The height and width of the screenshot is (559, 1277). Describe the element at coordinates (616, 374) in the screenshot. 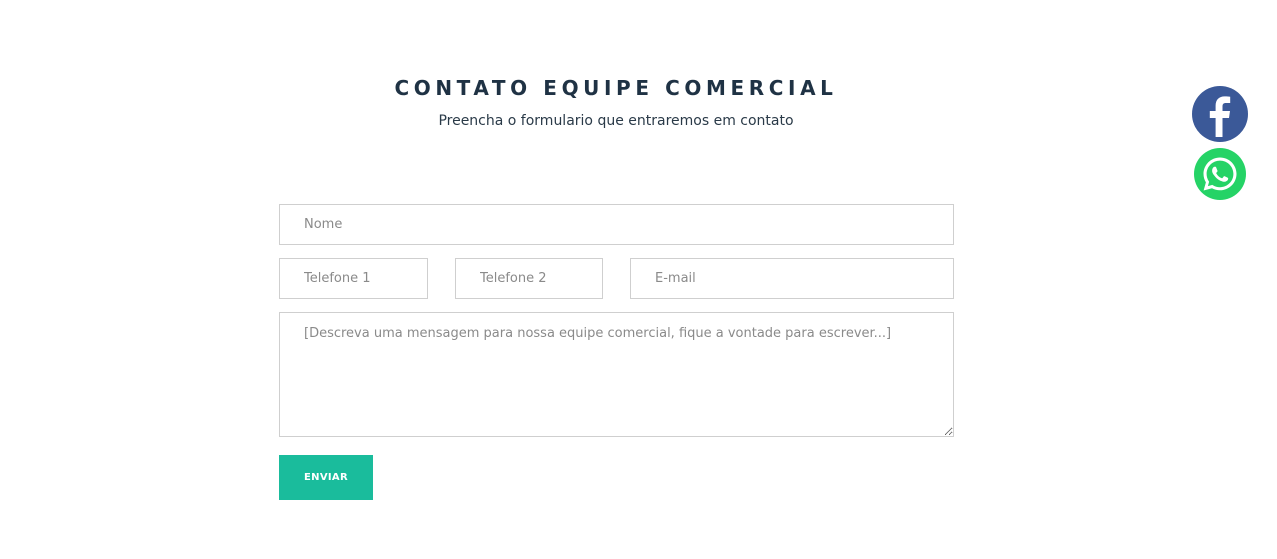

I see `mensagem-textarea` at that location.